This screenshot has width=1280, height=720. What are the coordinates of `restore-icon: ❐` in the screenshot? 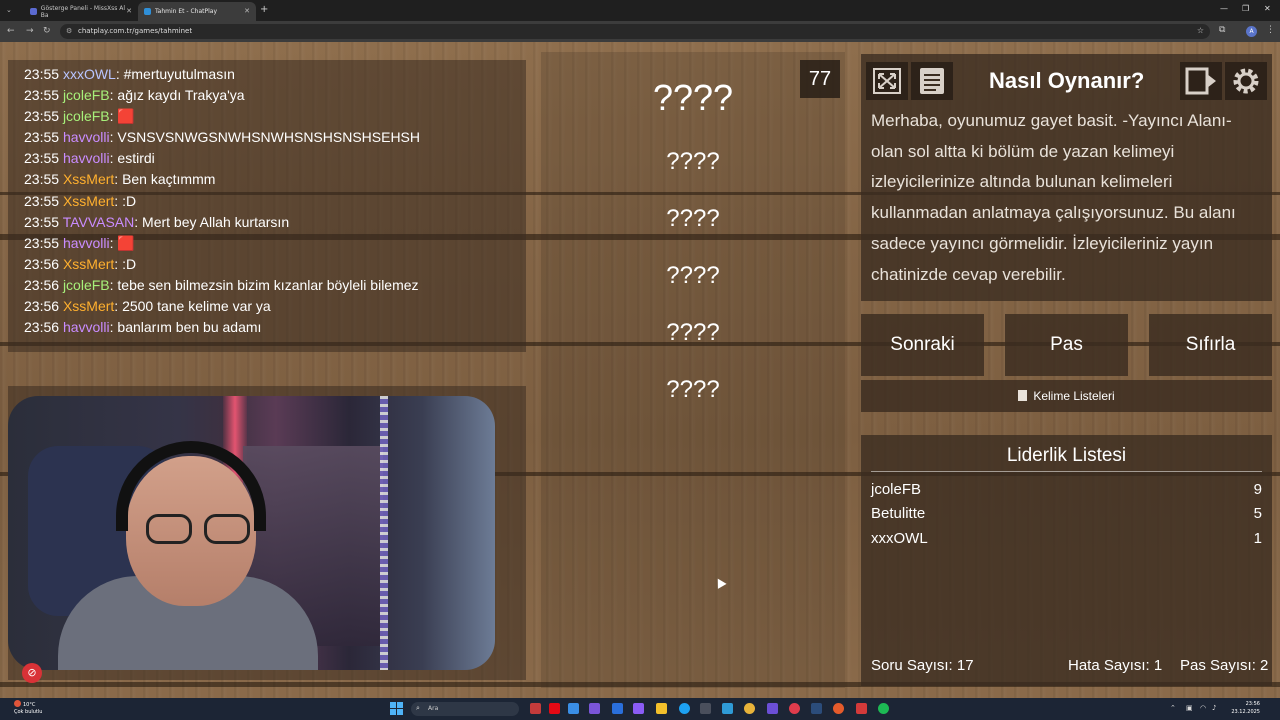 It's located at (1245, 8).